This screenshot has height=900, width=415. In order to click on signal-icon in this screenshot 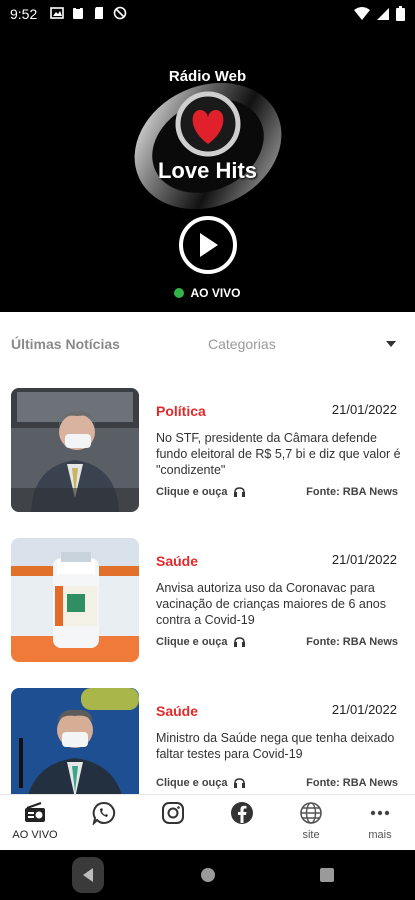, I will do `click(383, 13)`.